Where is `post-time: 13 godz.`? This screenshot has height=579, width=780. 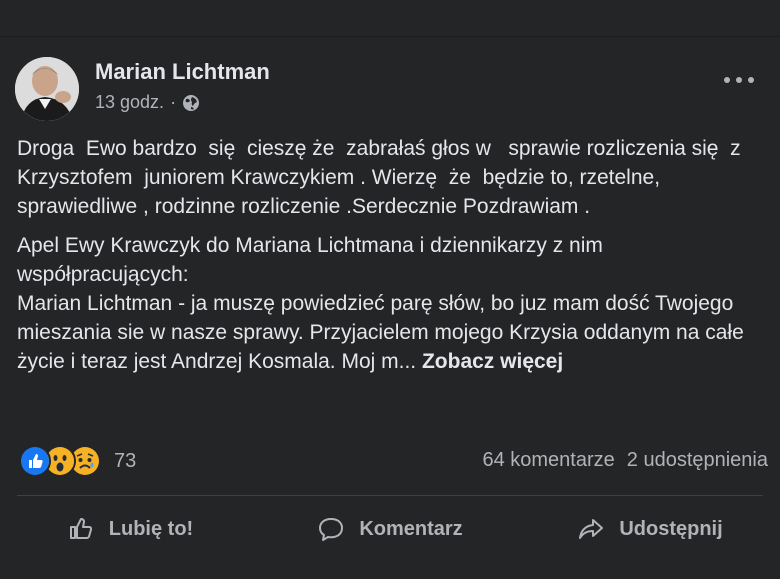
post-time: 13 godz. is located at coordinates (129, 102).